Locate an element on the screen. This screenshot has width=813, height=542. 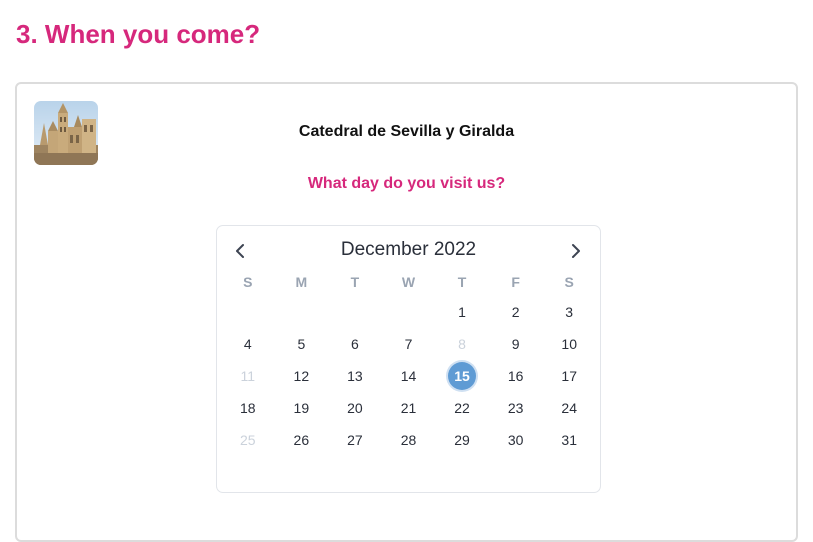
calendar-day-cell: 23 is located at coordinates (516, 408).